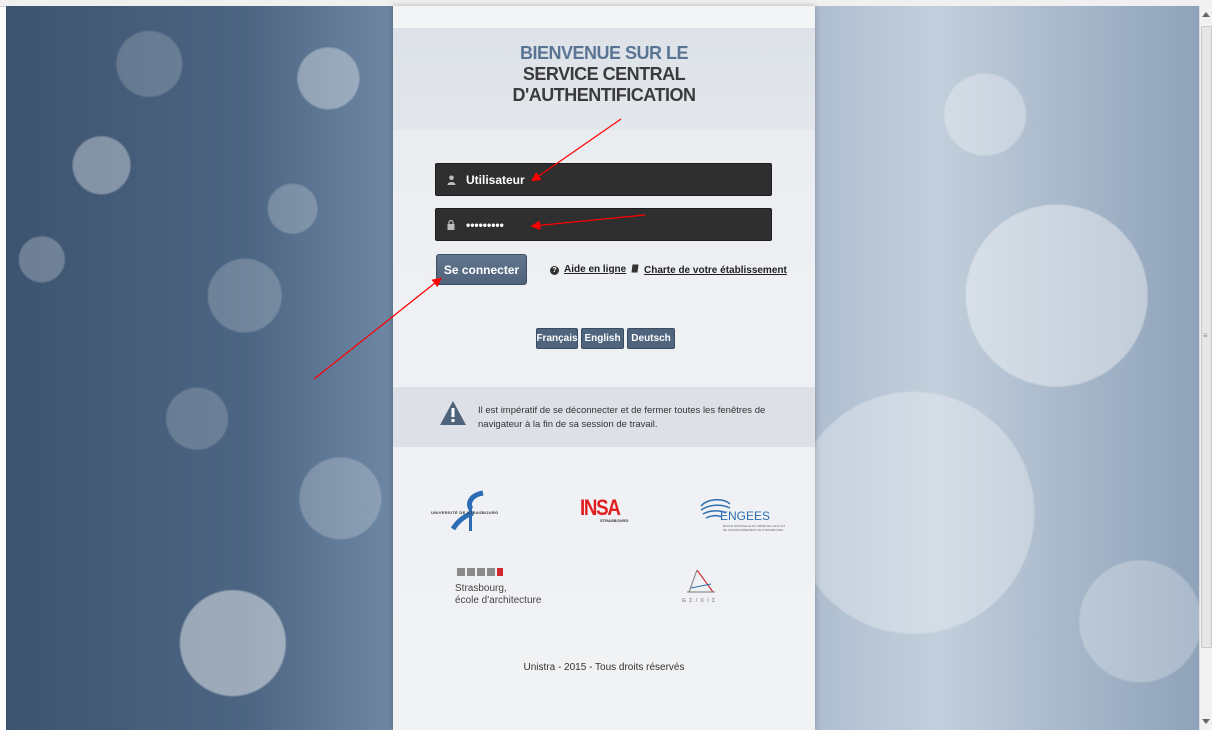 Image resolution: width=1212 pixels, height=730 pixels. Describe the element at coordinates (557, 338) in the screenshot. I see `lang-button-francais: Français` at that location.